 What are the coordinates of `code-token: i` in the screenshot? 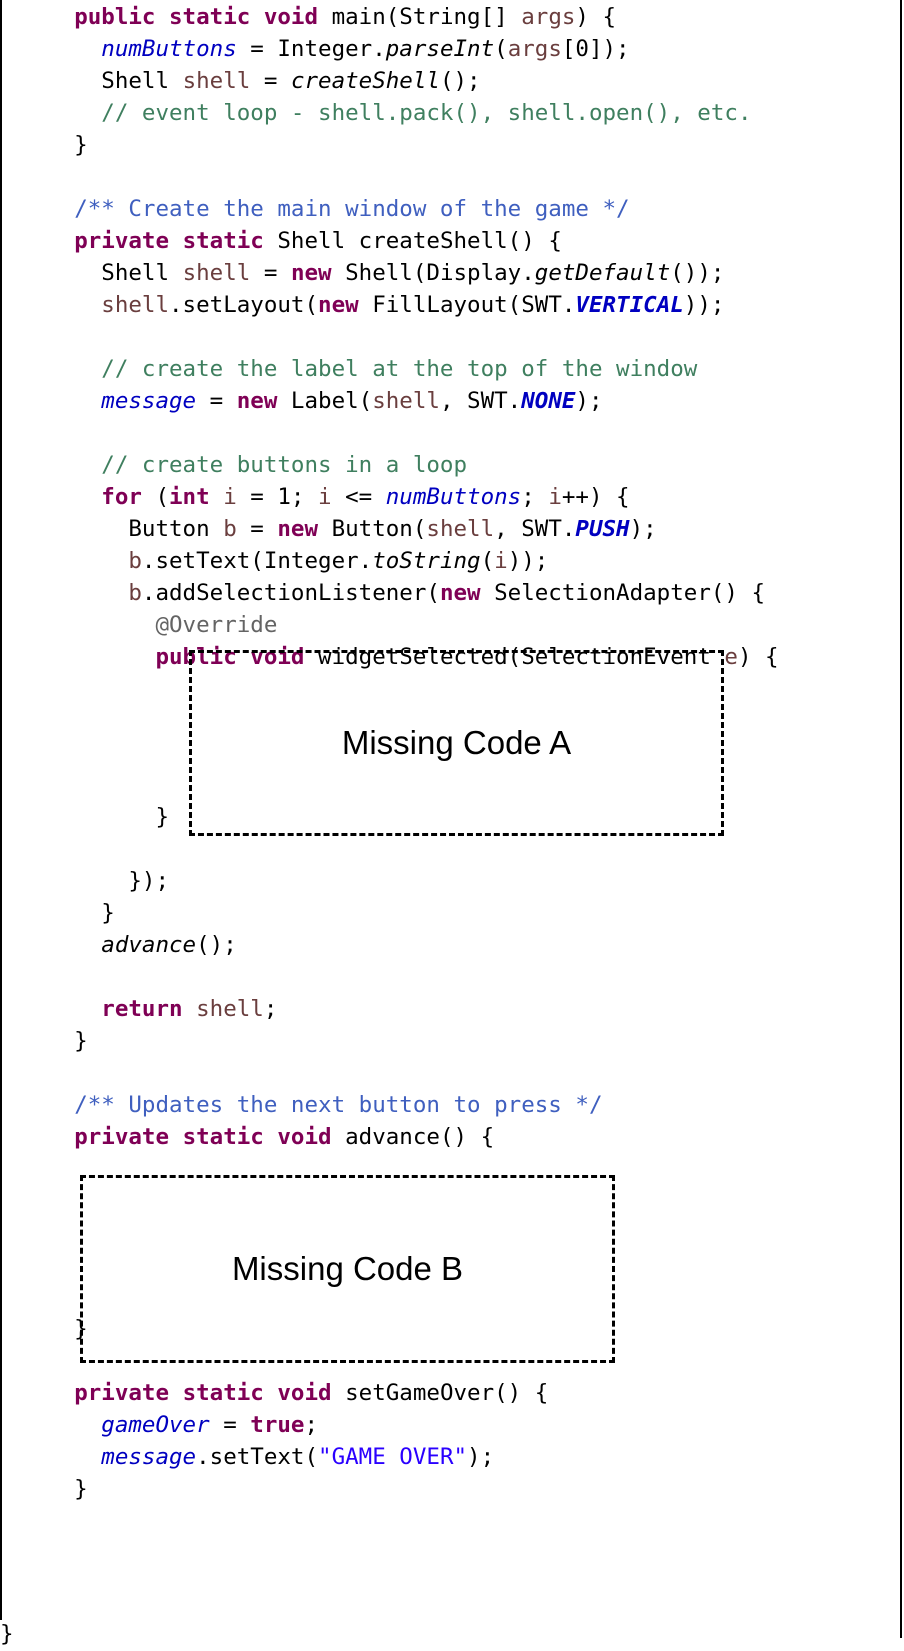 It's located at (325, 497).